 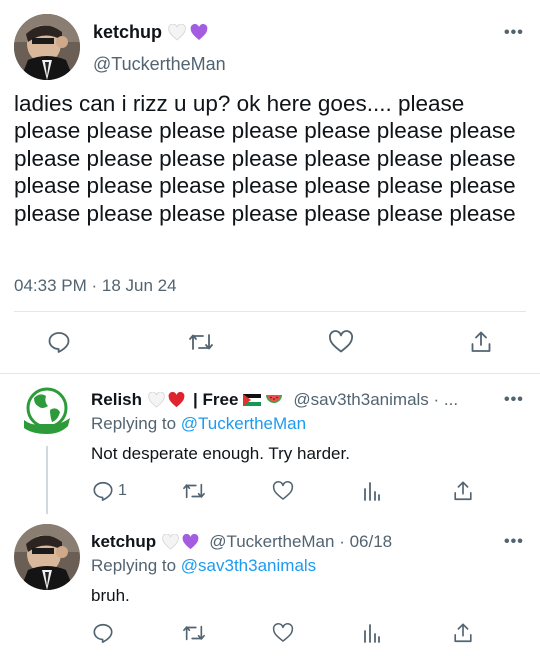 I want to click on reply-count: 1, so click(x=122, y=490).